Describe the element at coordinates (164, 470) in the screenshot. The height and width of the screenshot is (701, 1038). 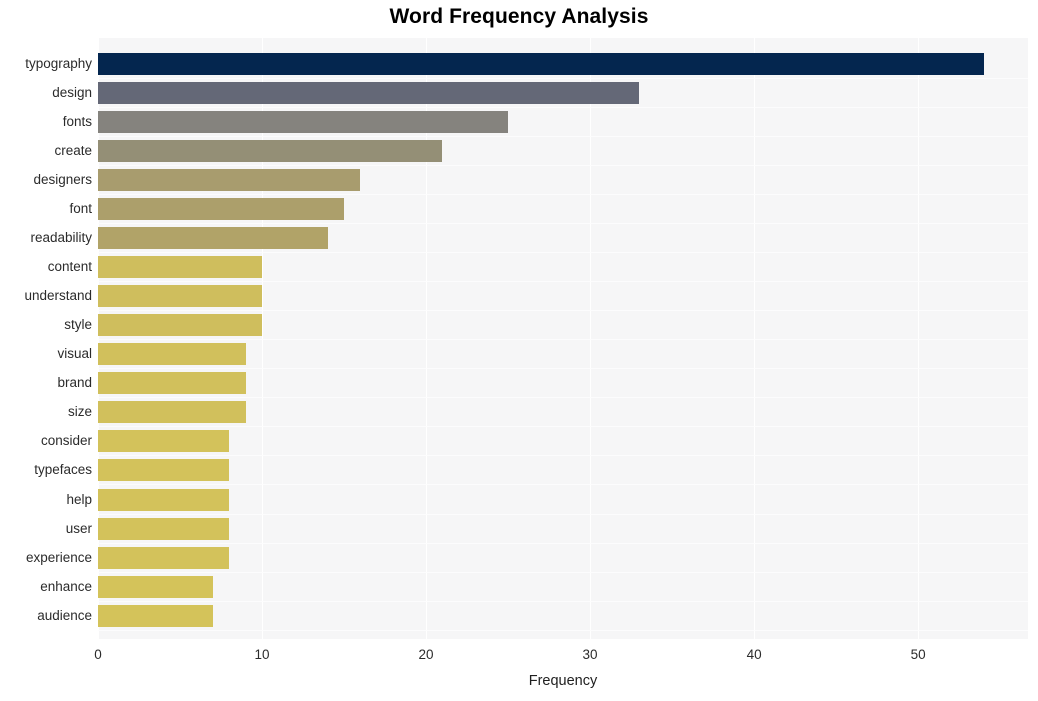
I see `bar-typefaces` at that location.